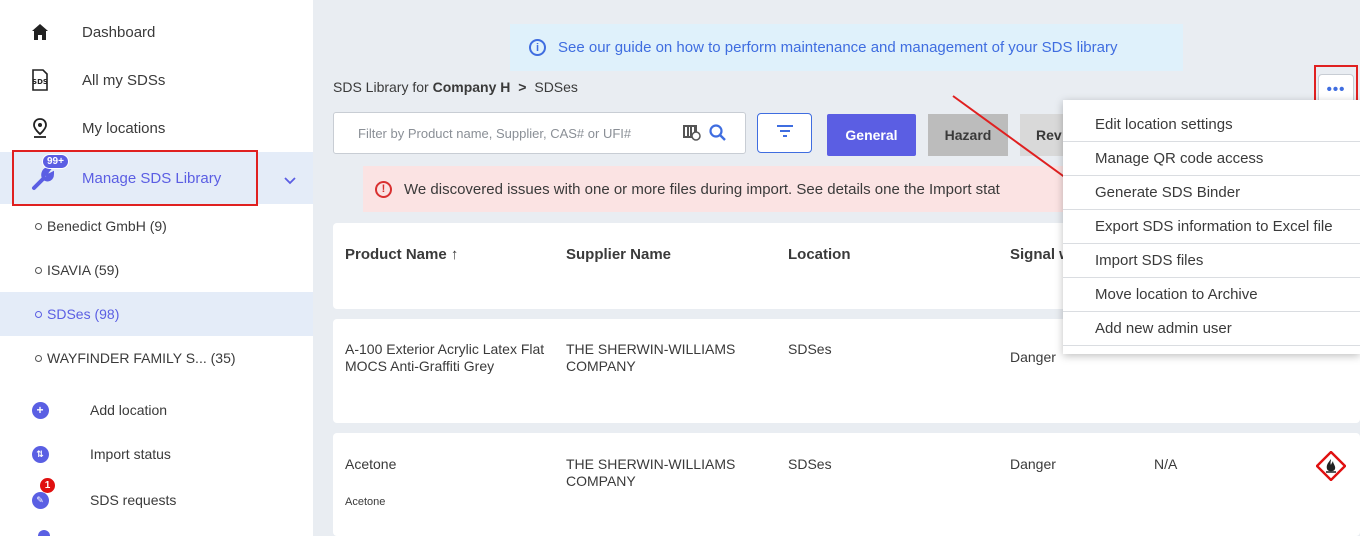 This screenshot has height=536, width=1360. Describe the element at coordinates (381, 87) in the screenshot. I see `breadcrumb-prefix: SDS Library for` at that location.